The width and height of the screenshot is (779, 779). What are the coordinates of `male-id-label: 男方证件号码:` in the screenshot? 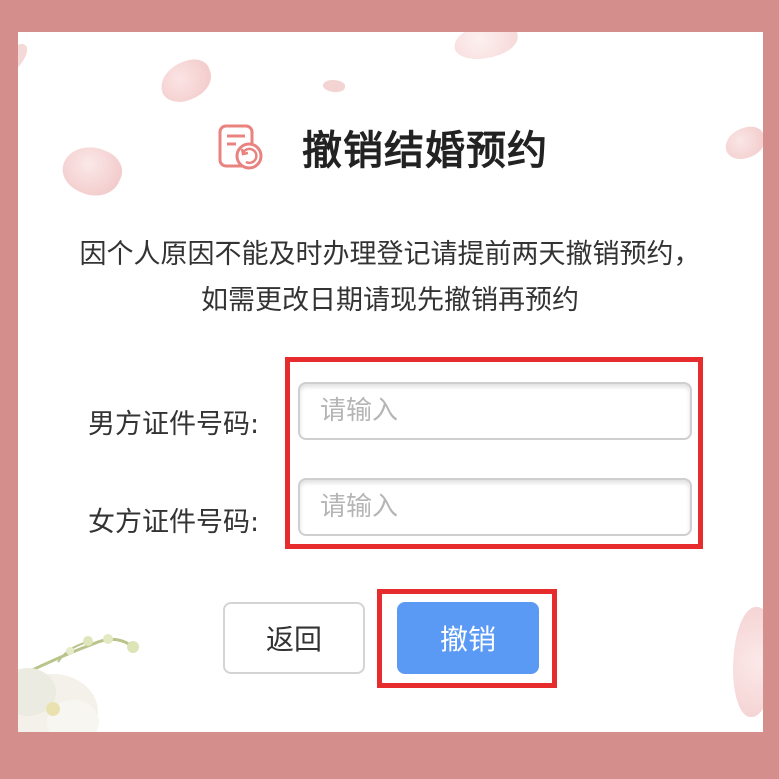 It's located at (174, 424).